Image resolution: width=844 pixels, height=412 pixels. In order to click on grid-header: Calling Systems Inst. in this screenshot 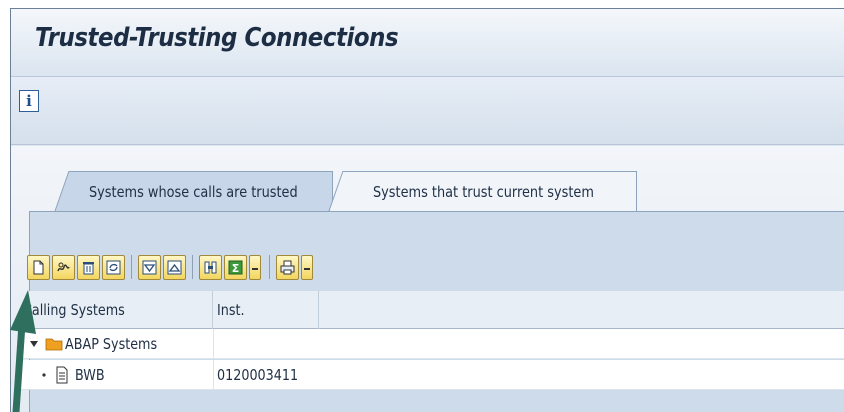, I will do `click(431, 310)`.